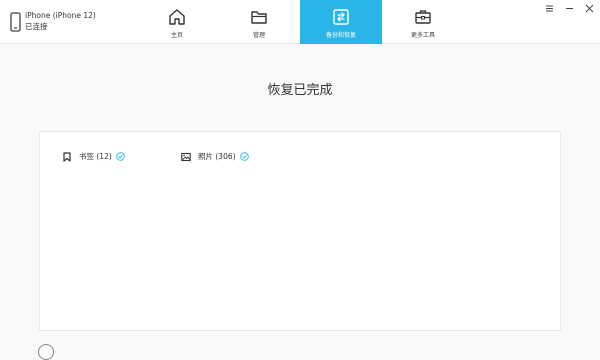 Image resolution: width=600 pixels, height=360 pixels. I want to click on device-name: iPhone (iPhone 12), so click(60, 15).